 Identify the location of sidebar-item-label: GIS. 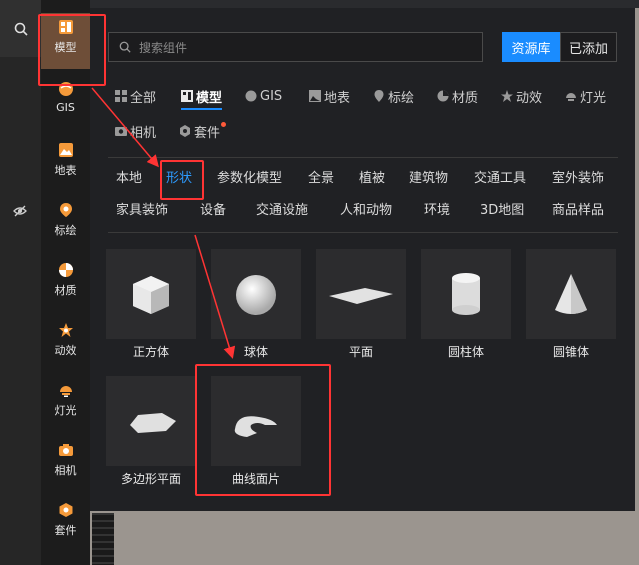
(65, 107).